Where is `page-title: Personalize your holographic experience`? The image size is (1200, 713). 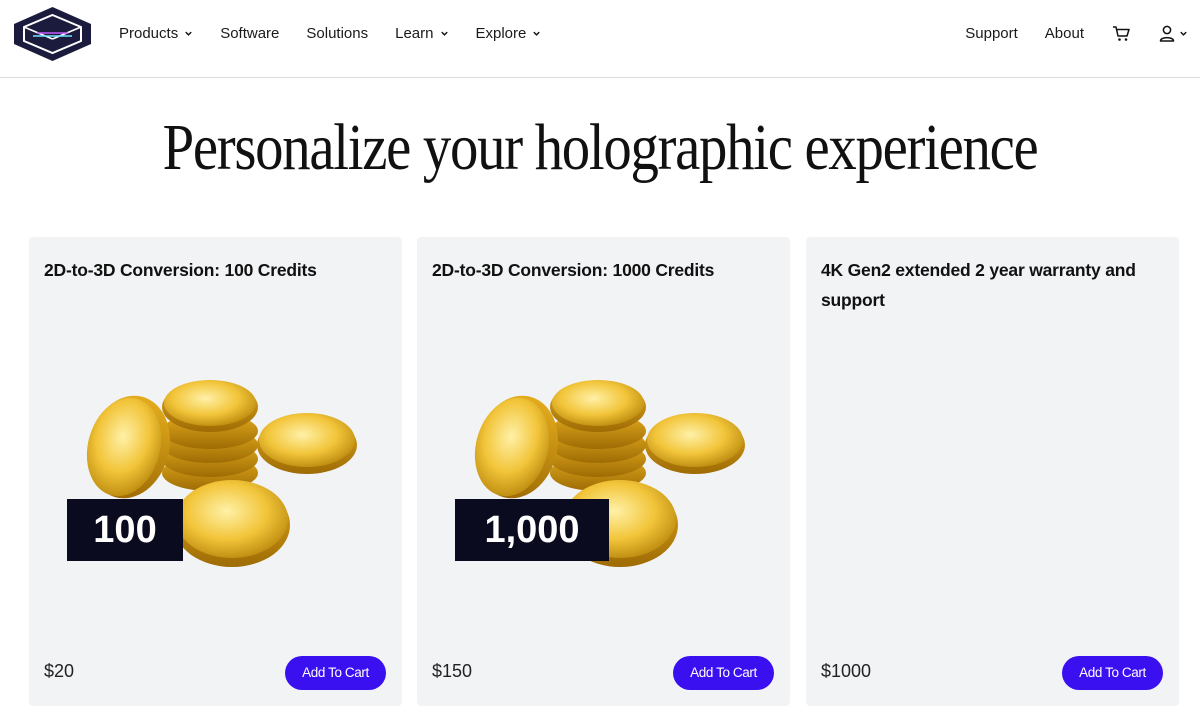 page-title: Personalize your holographic experience is located at coordinates (600, 147).